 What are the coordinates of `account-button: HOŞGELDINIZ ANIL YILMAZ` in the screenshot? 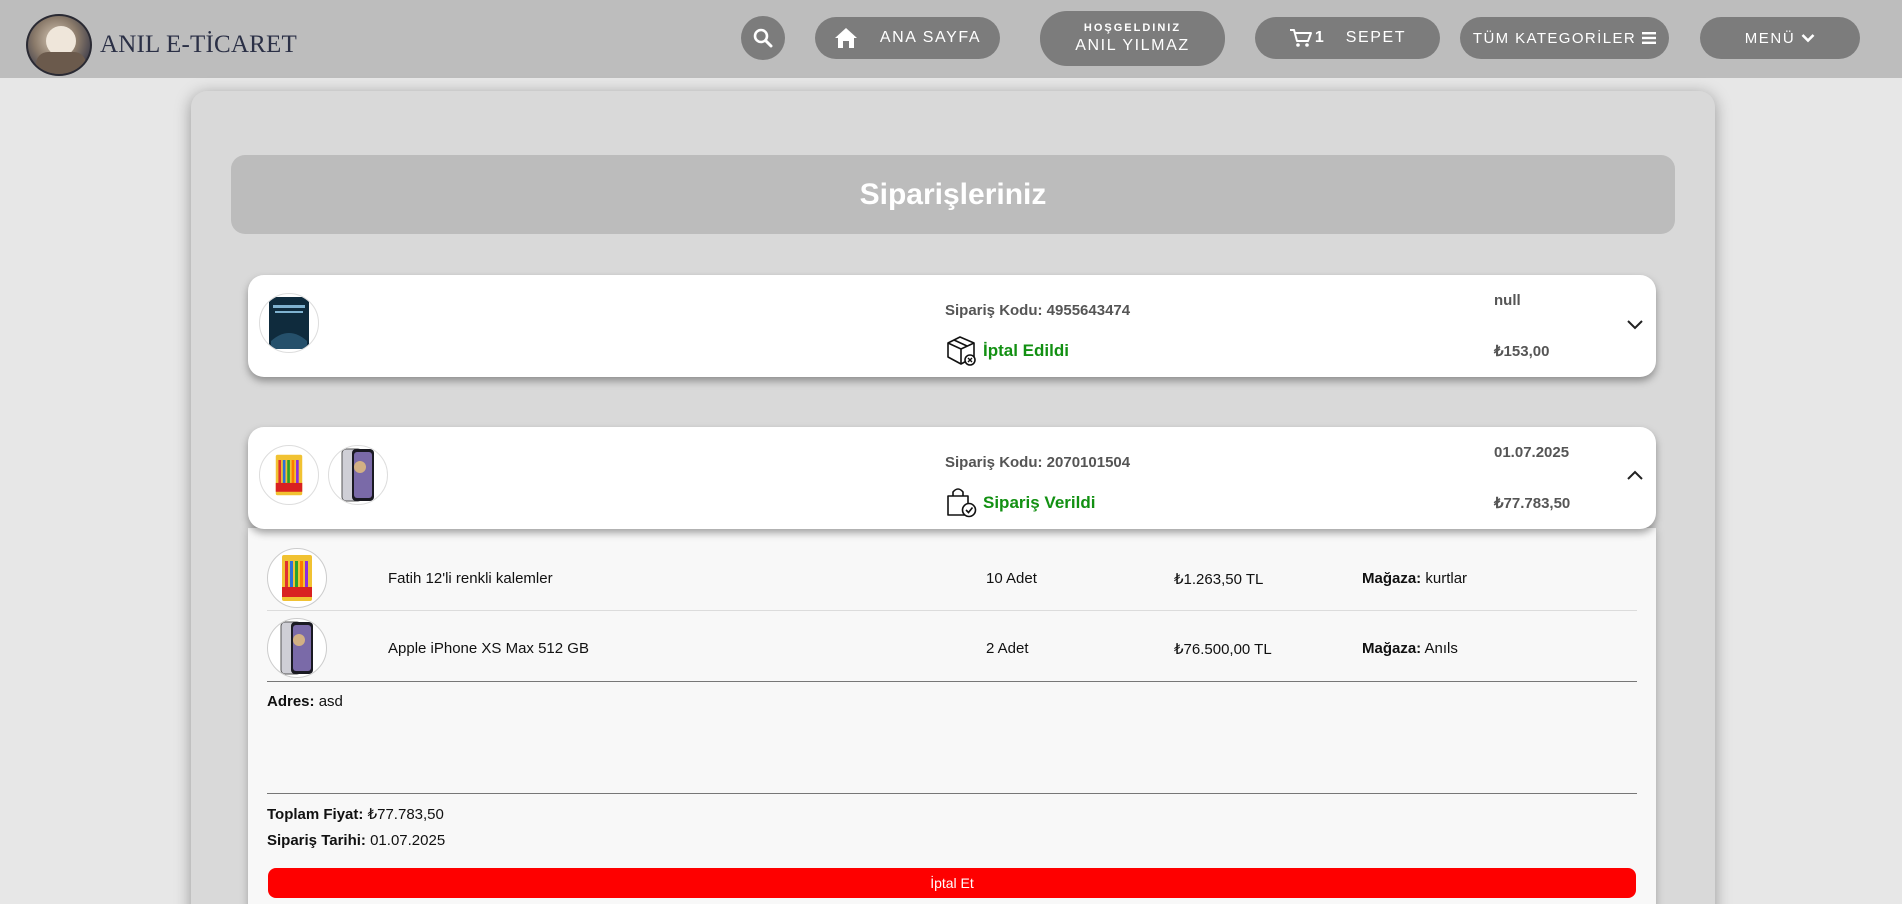 It's located at (1132, 38).